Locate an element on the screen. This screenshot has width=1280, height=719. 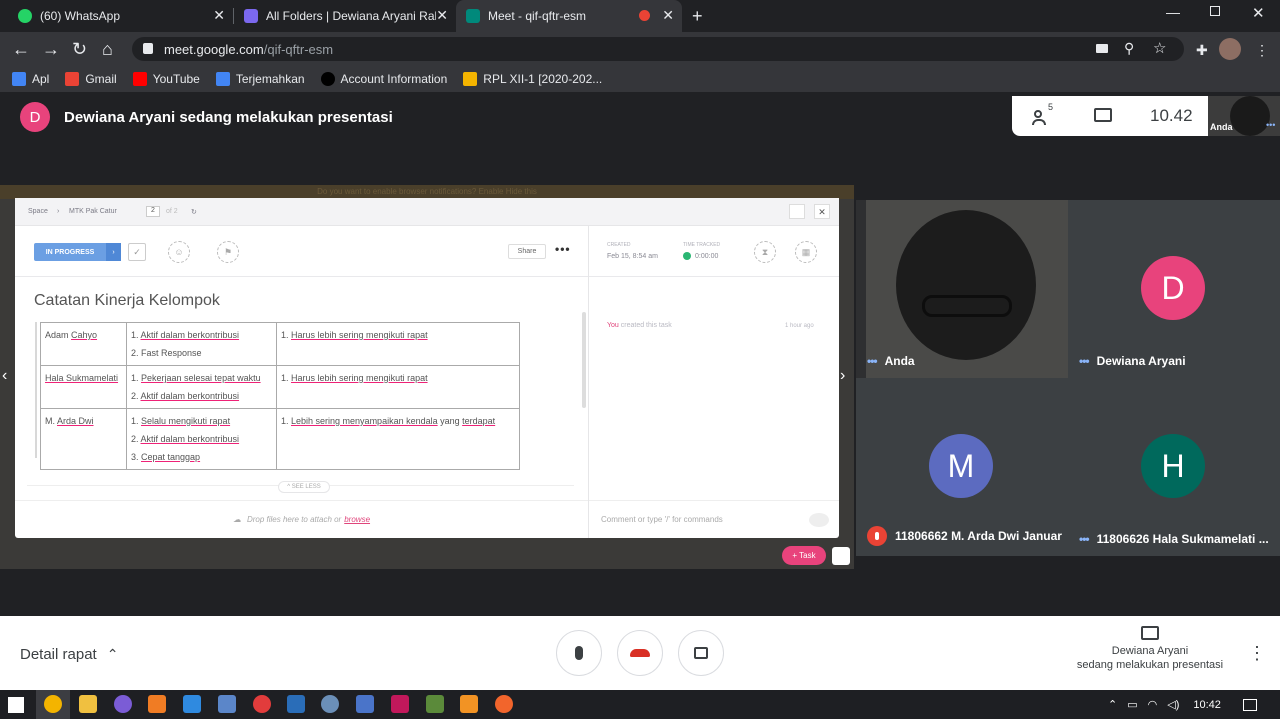
app-icon-orange is located at coordinates (157, 704).